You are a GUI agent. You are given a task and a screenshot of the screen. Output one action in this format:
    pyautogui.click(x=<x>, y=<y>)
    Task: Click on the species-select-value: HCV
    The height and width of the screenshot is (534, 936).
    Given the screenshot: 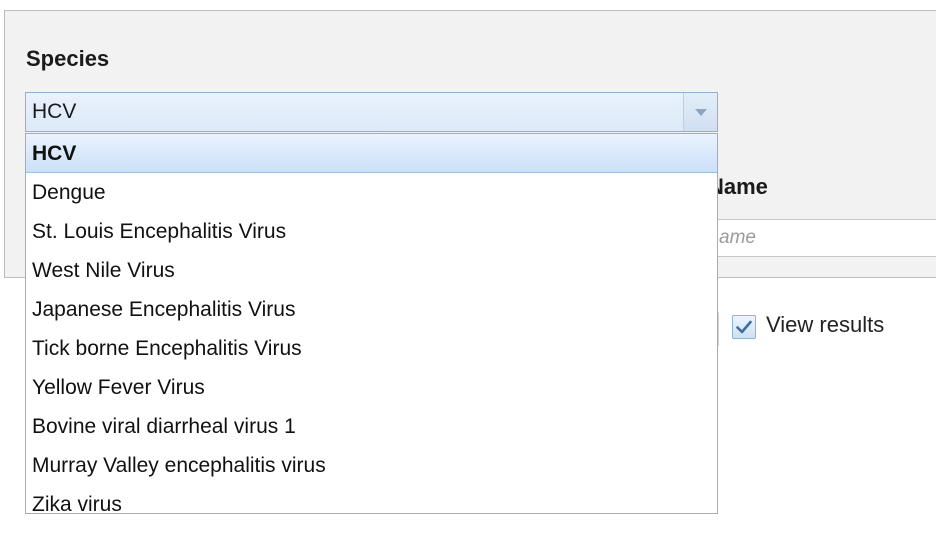 What is the action you would take?
    pyautogui.click(x=54, y=111)
    